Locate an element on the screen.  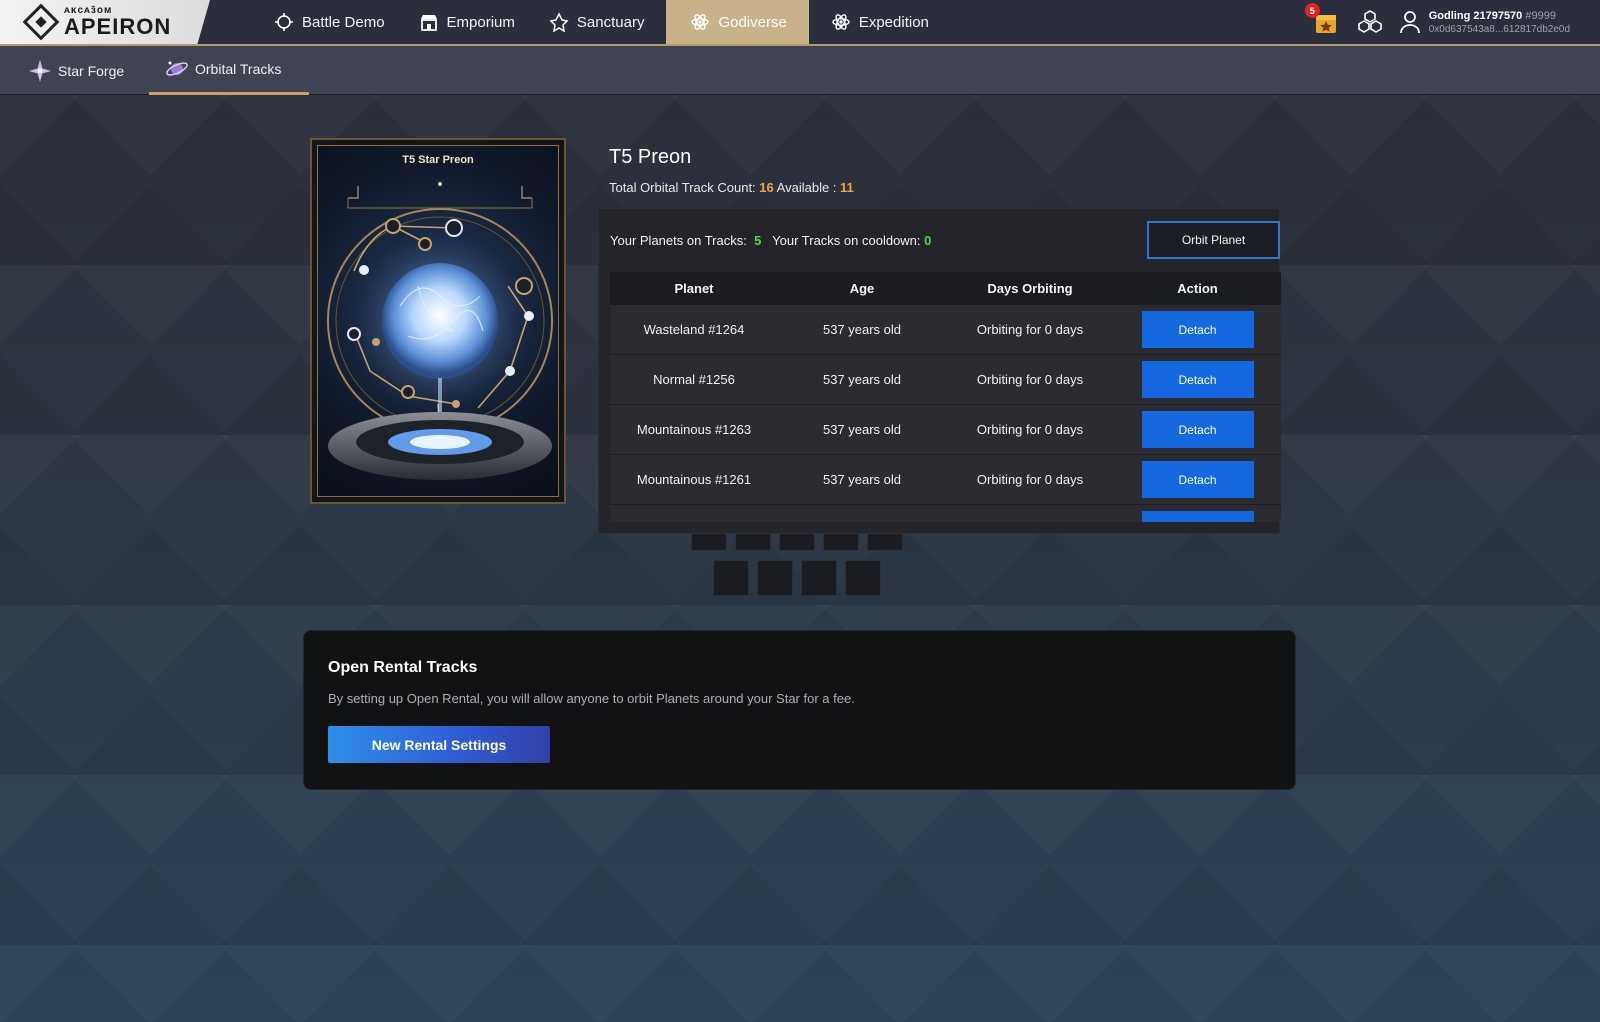
star-illustration is located at coordinates (440, 331).